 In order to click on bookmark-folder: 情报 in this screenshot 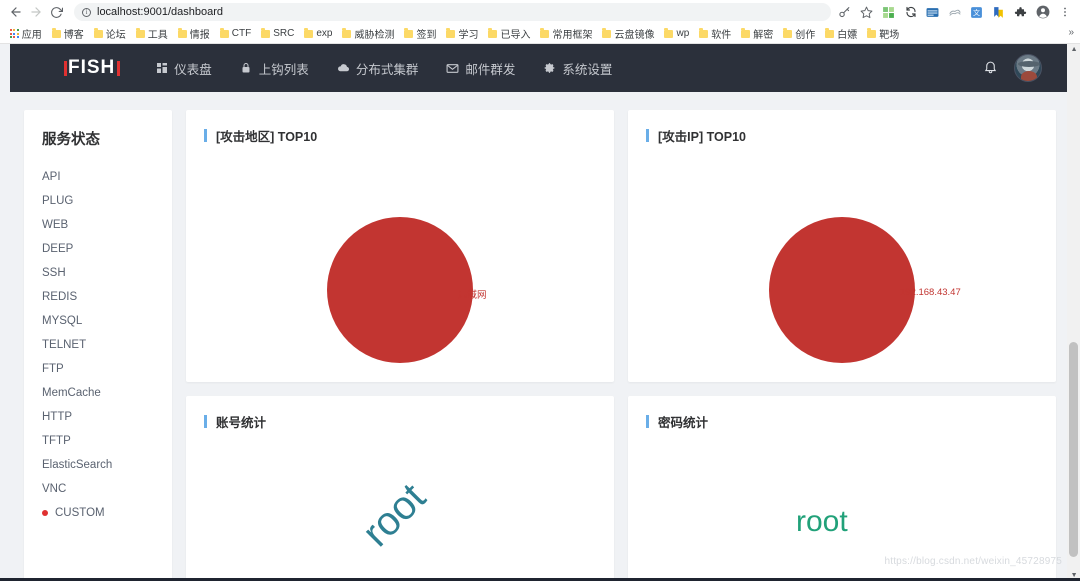, I will do `click(194, 33)`.